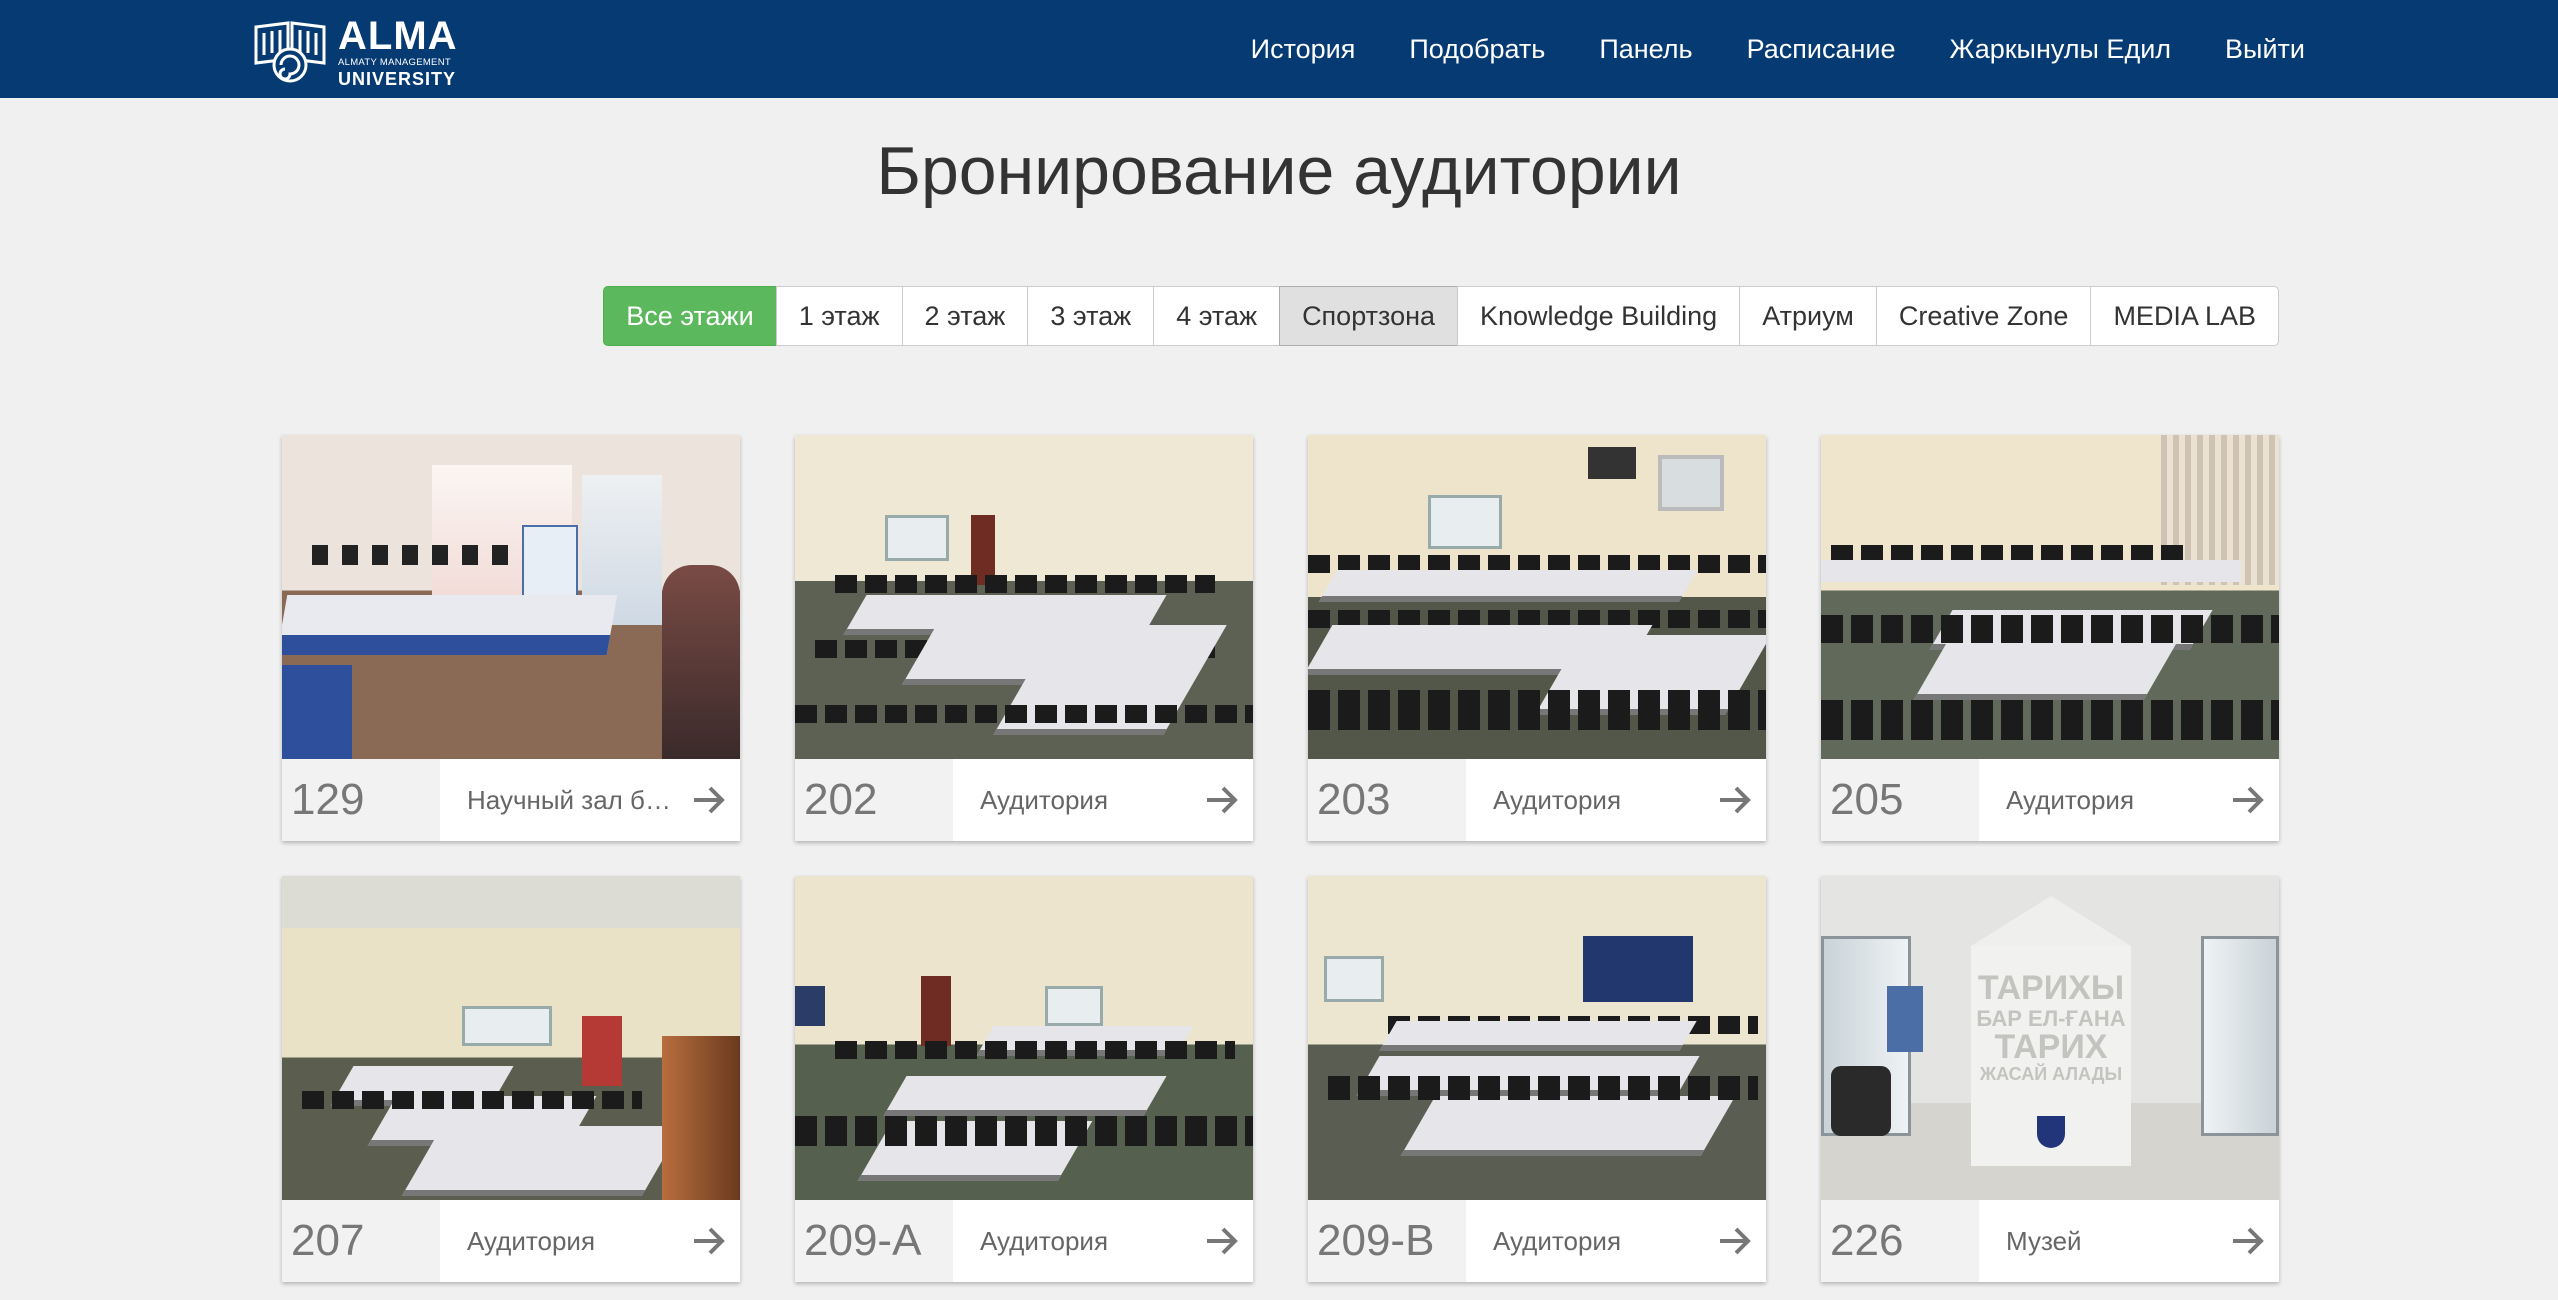 The height and width of the screenshot is (1300, 2558). What do you see at coordinates (1303, 49) in the screenshot?
I see `nav-history: История` at bounding box center [1303, 49].